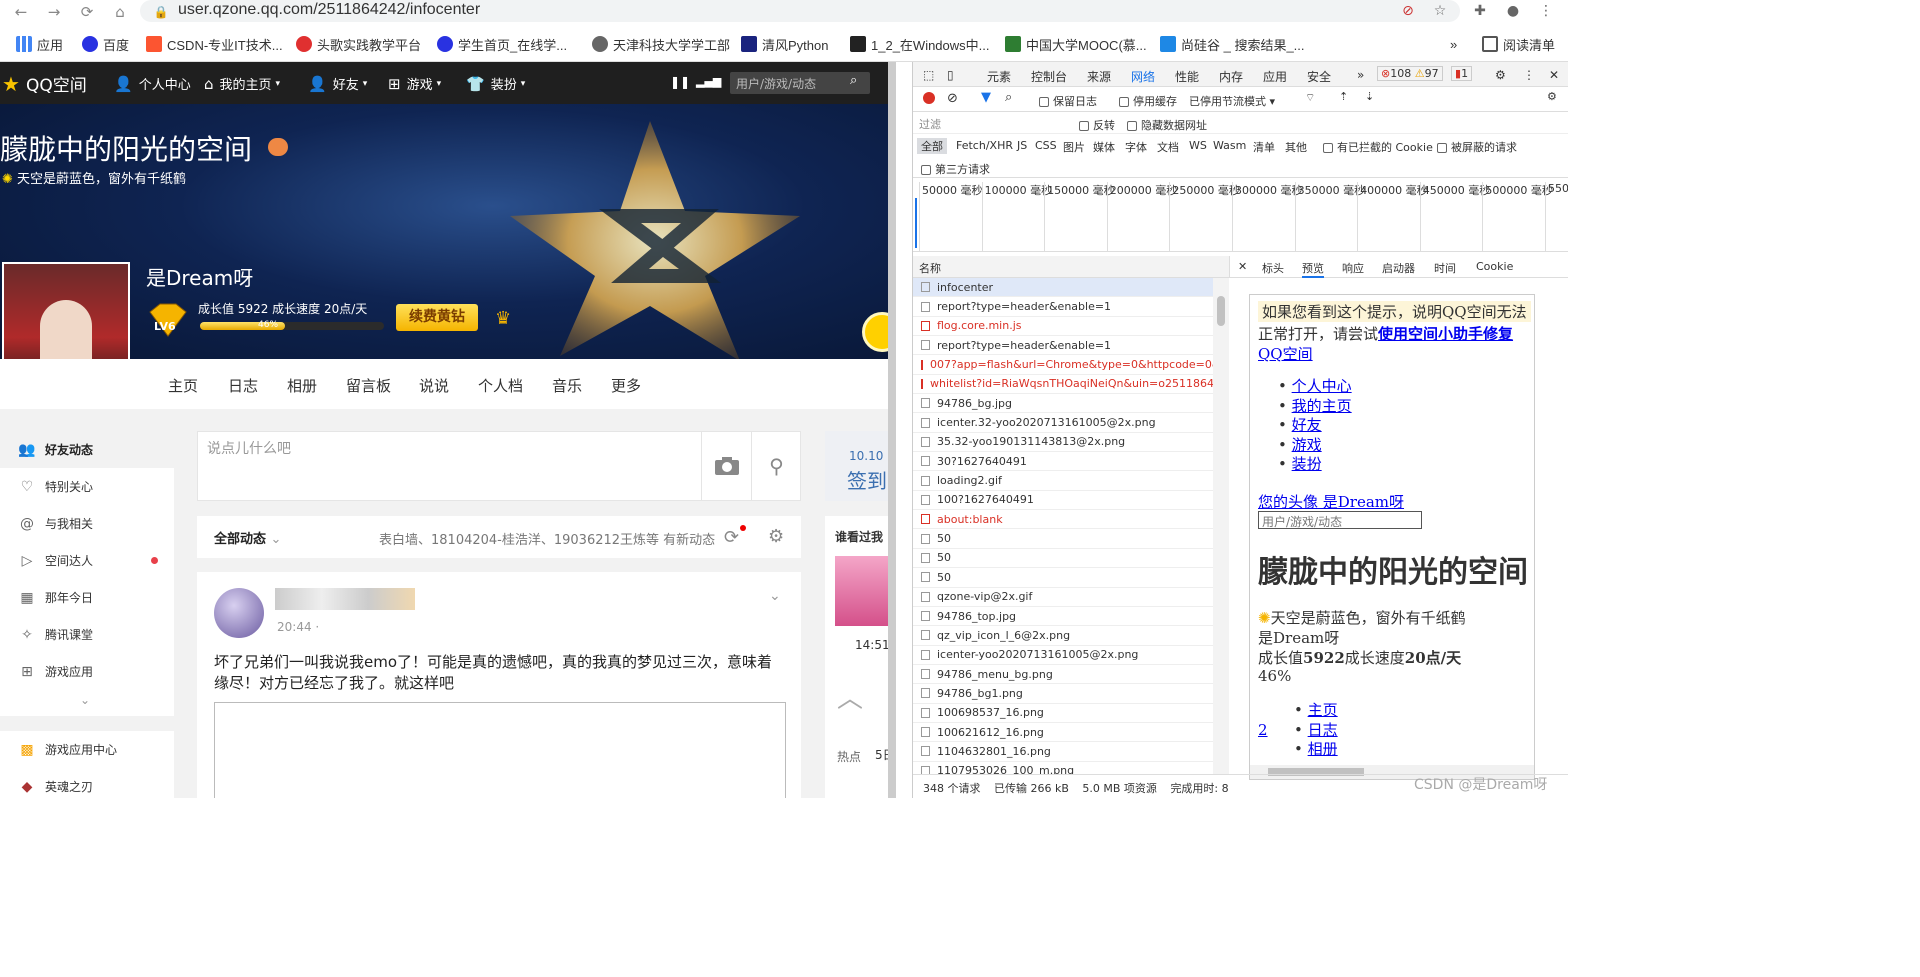  Describe the element at coordinates (87, 634) in the screenshot. I see `menu-tencent-class: ✧ 腾讯课堂` at that location.